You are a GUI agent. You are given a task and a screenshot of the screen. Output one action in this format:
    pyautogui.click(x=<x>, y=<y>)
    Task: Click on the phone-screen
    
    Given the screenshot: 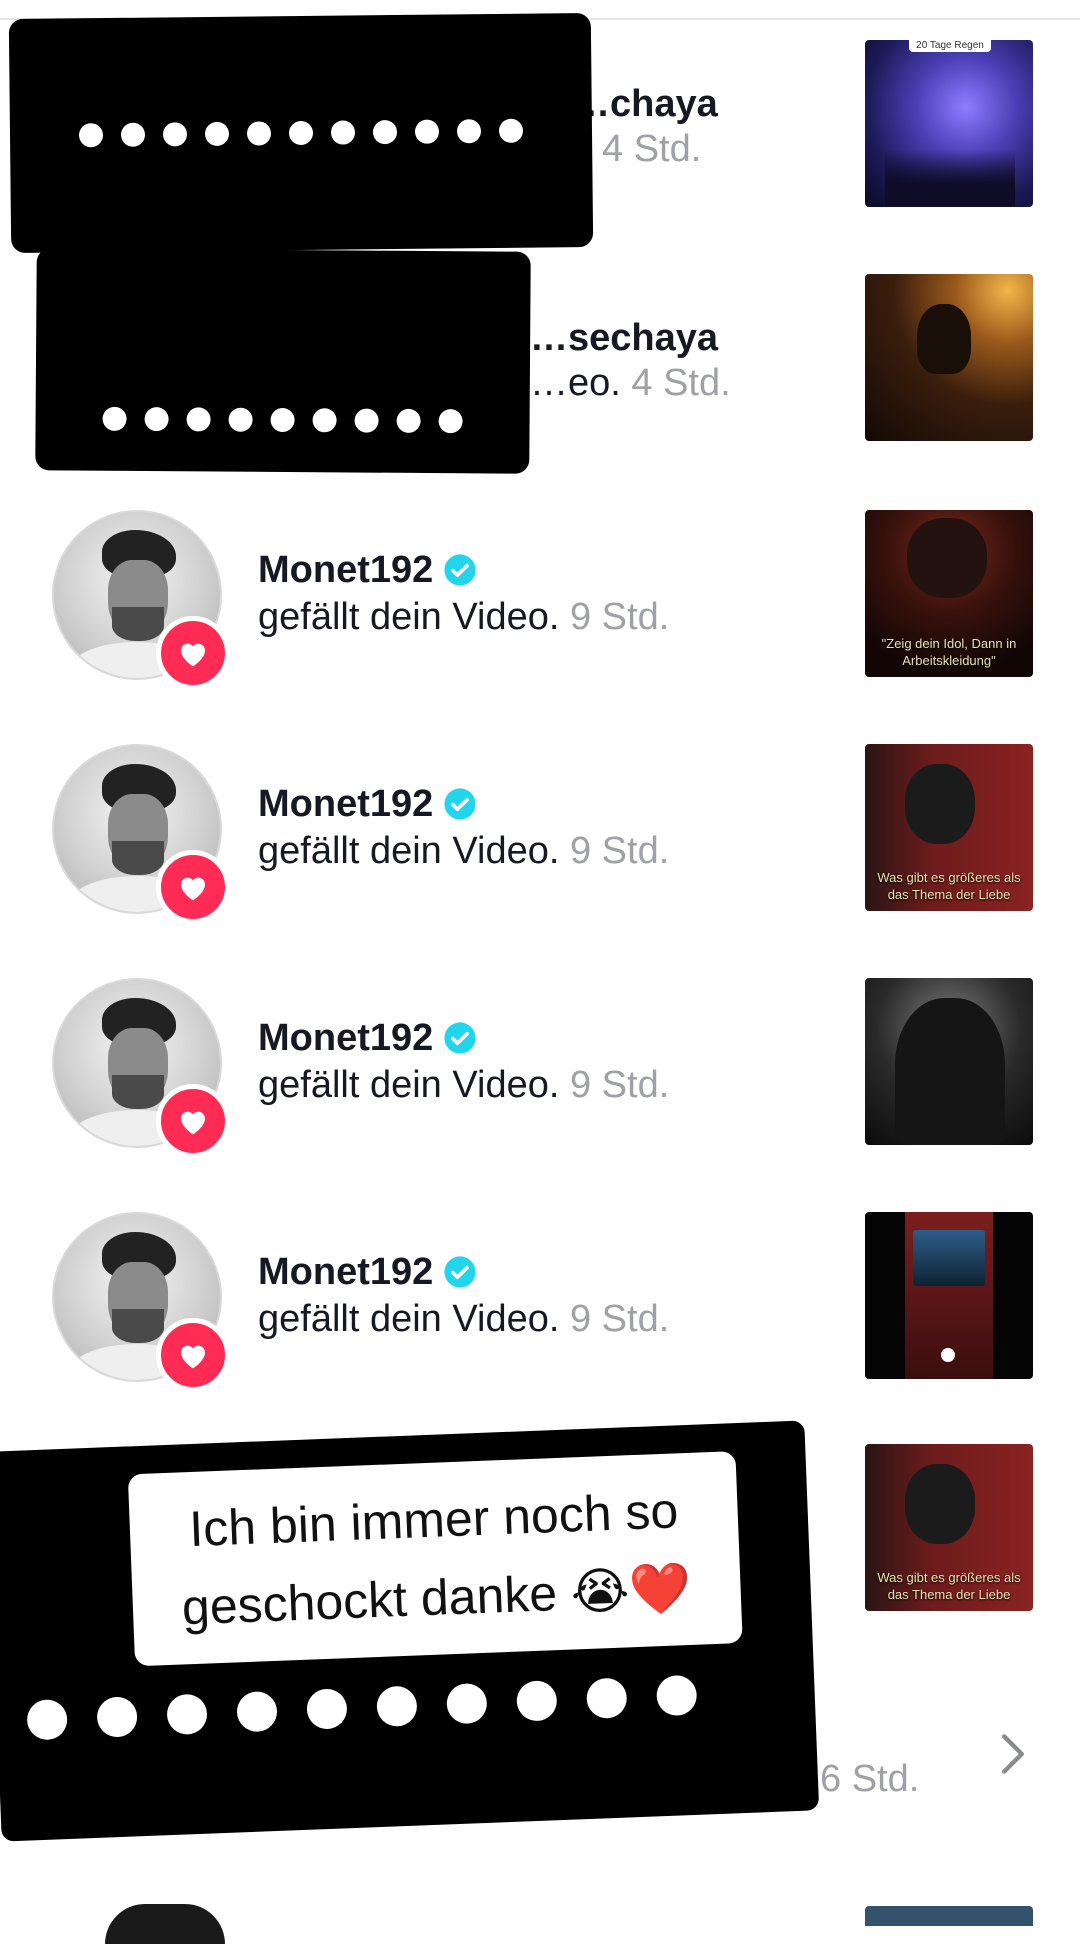 What is the action you would take?
    pyautogui.click(x=949, y=1295)
    